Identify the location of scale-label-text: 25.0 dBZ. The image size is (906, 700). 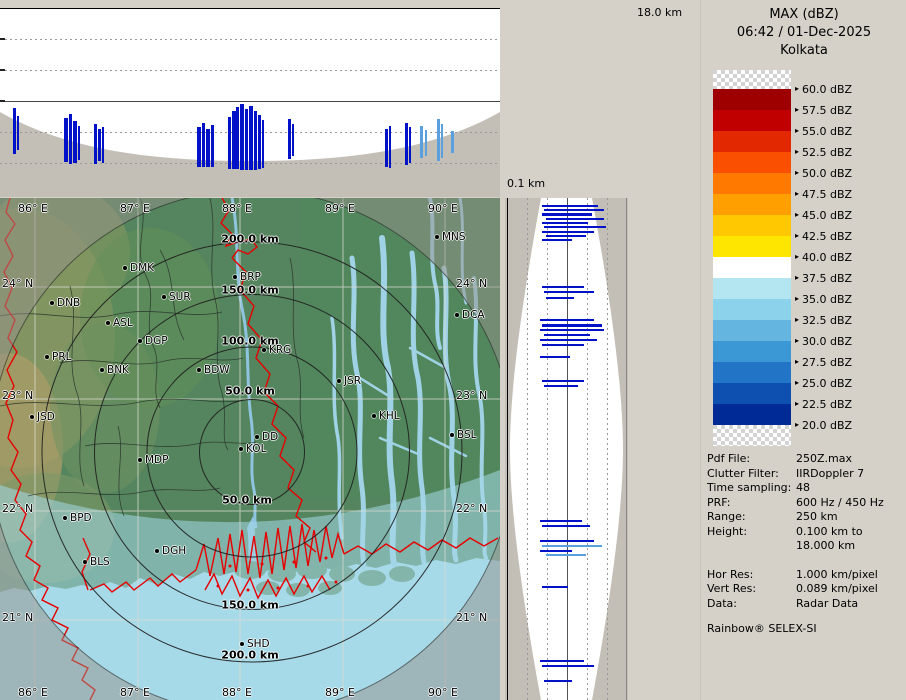
(827, 383).